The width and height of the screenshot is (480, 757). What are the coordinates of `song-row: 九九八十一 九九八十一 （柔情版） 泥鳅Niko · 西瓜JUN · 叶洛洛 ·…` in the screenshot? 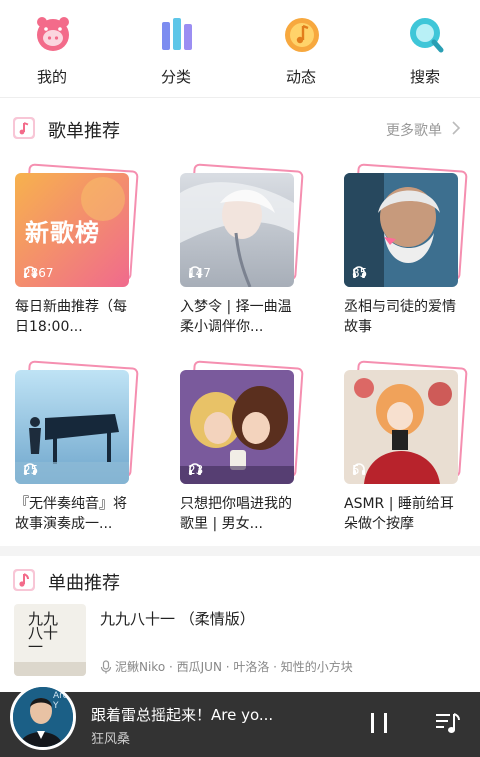 It's located at (240, 639).